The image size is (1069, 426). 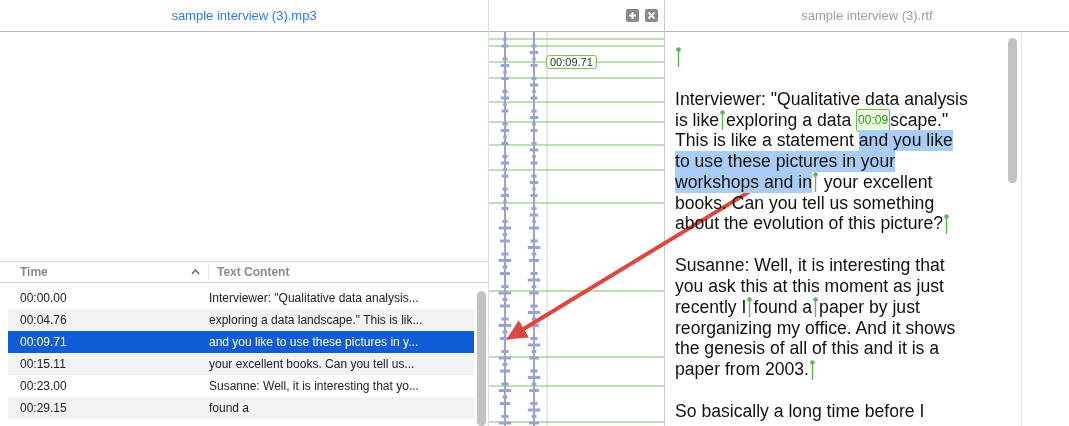 What do you see at coordinates (877, 182) in the screenshot?
I see `transcript-text: your excellent` at bounding box center [877, 182].